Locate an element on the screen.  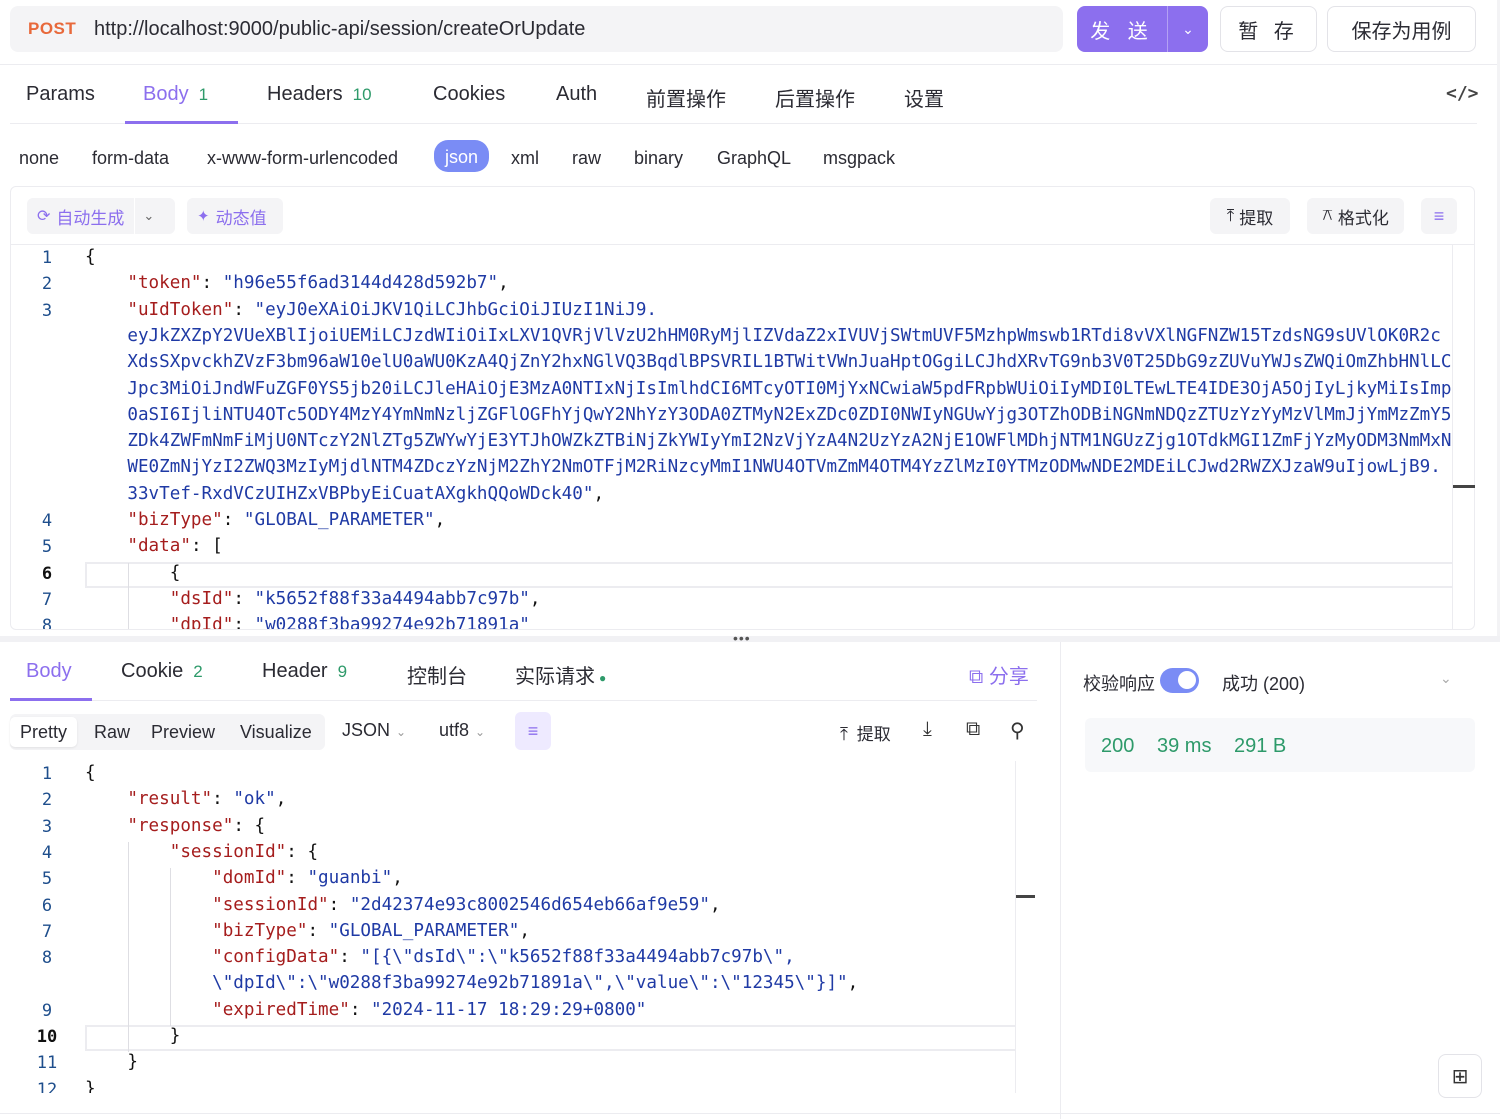
dynamic-value-button: ✦ 动态值 is located at coordinates (235, 216).